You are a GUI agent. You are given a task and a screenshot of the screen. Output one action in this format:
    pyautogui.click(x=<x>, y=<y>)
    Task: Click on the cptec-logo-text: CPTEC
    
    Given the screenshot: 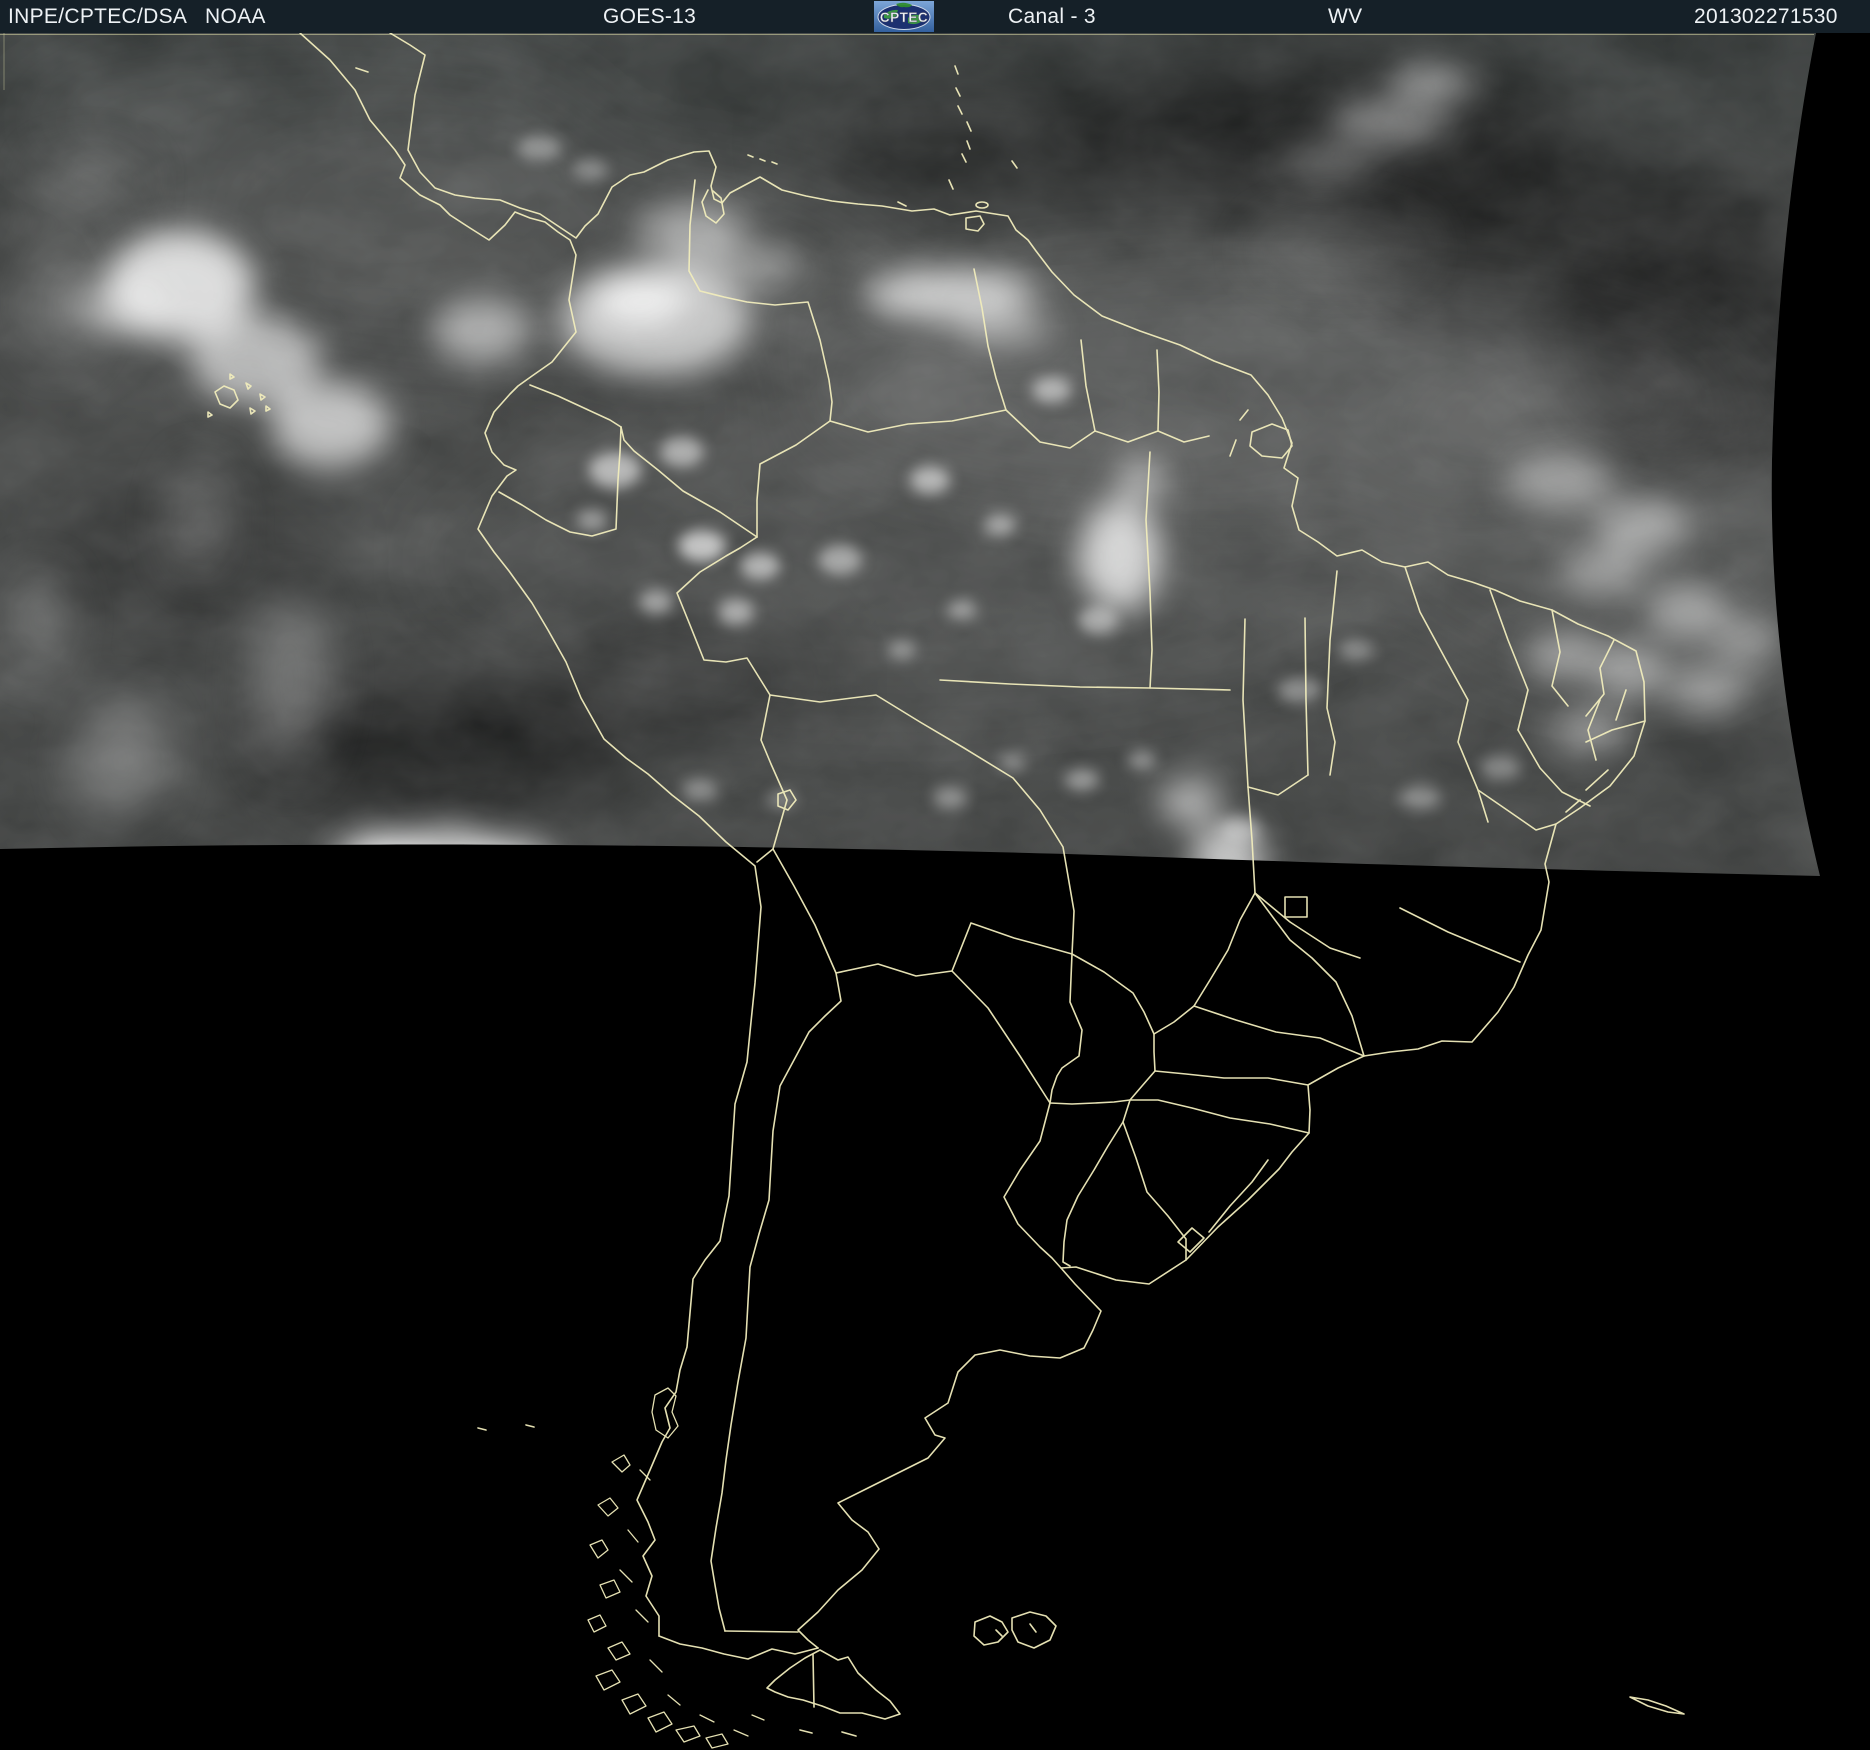 What is the action you would take?
    pyautogui.click(x=904, y=17)
    